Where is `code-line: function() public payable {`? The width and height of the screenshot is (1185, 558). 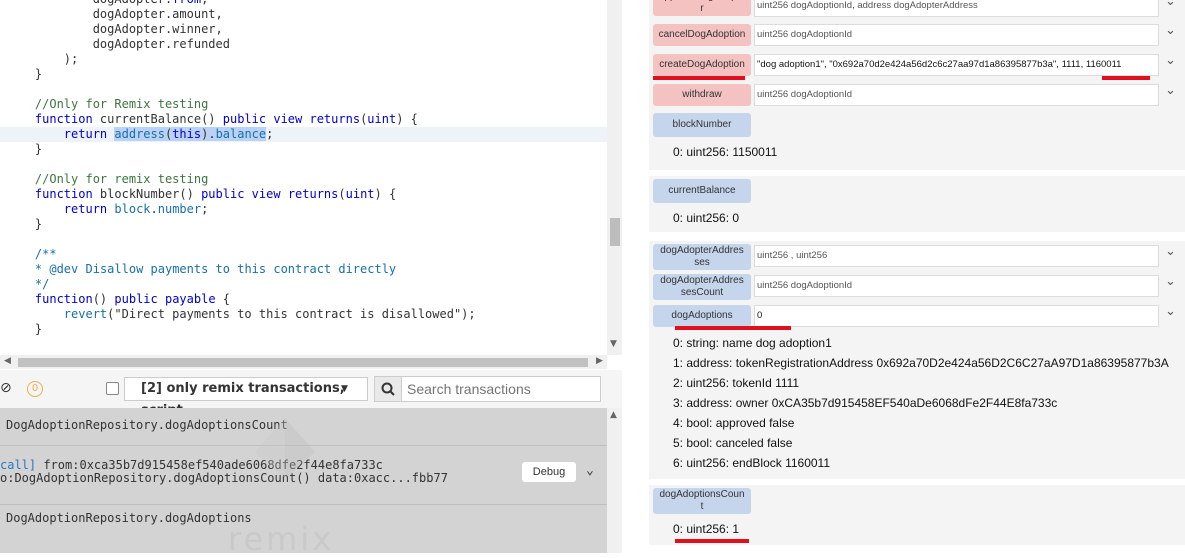
code-line: function() public payable { is located at coordinates (303, 299).